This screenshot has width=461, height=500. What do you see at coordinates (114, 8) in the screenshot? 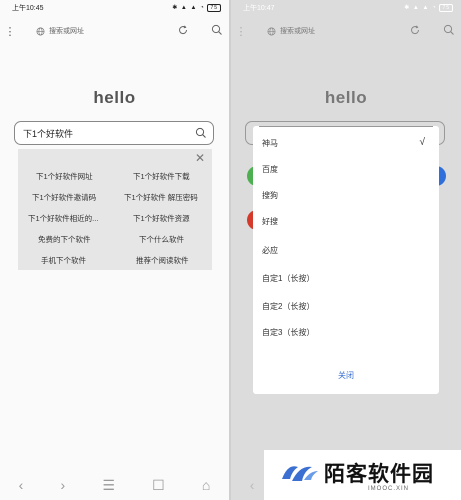
I see `status-bar: 上午10:45 ✱ ▲ ▲ ◔ 75` at bounding box center [114, 8].